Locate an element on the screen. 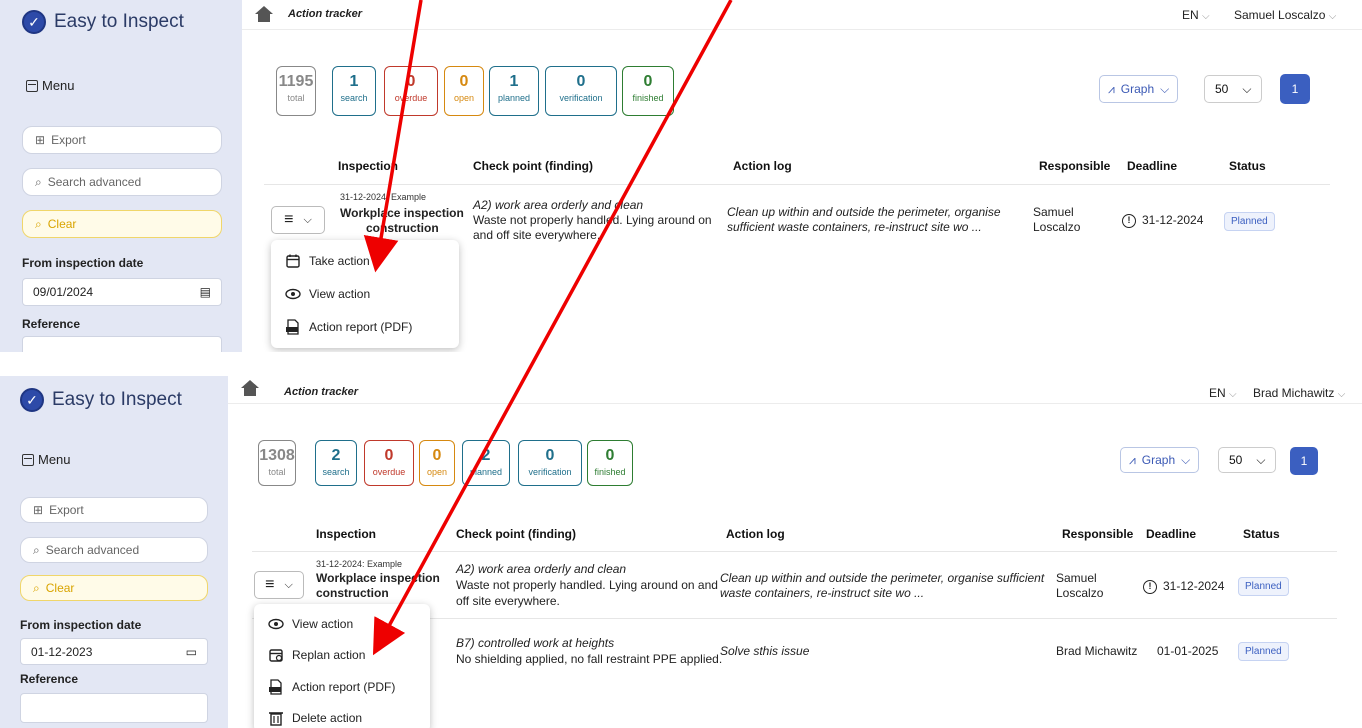 The height and width of the screenshot is (728, 1362). eye-icon is located at coordinates (293, 294).